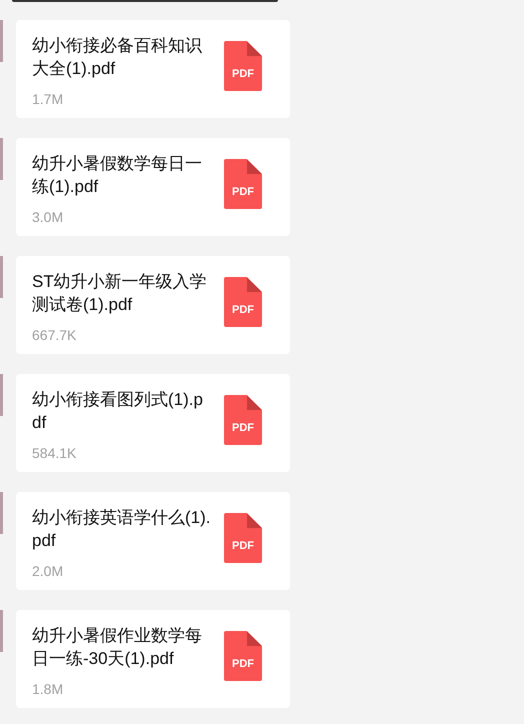 The image size is (524, 724). I want to click on file-size: 584.1K, so click(55, 453).